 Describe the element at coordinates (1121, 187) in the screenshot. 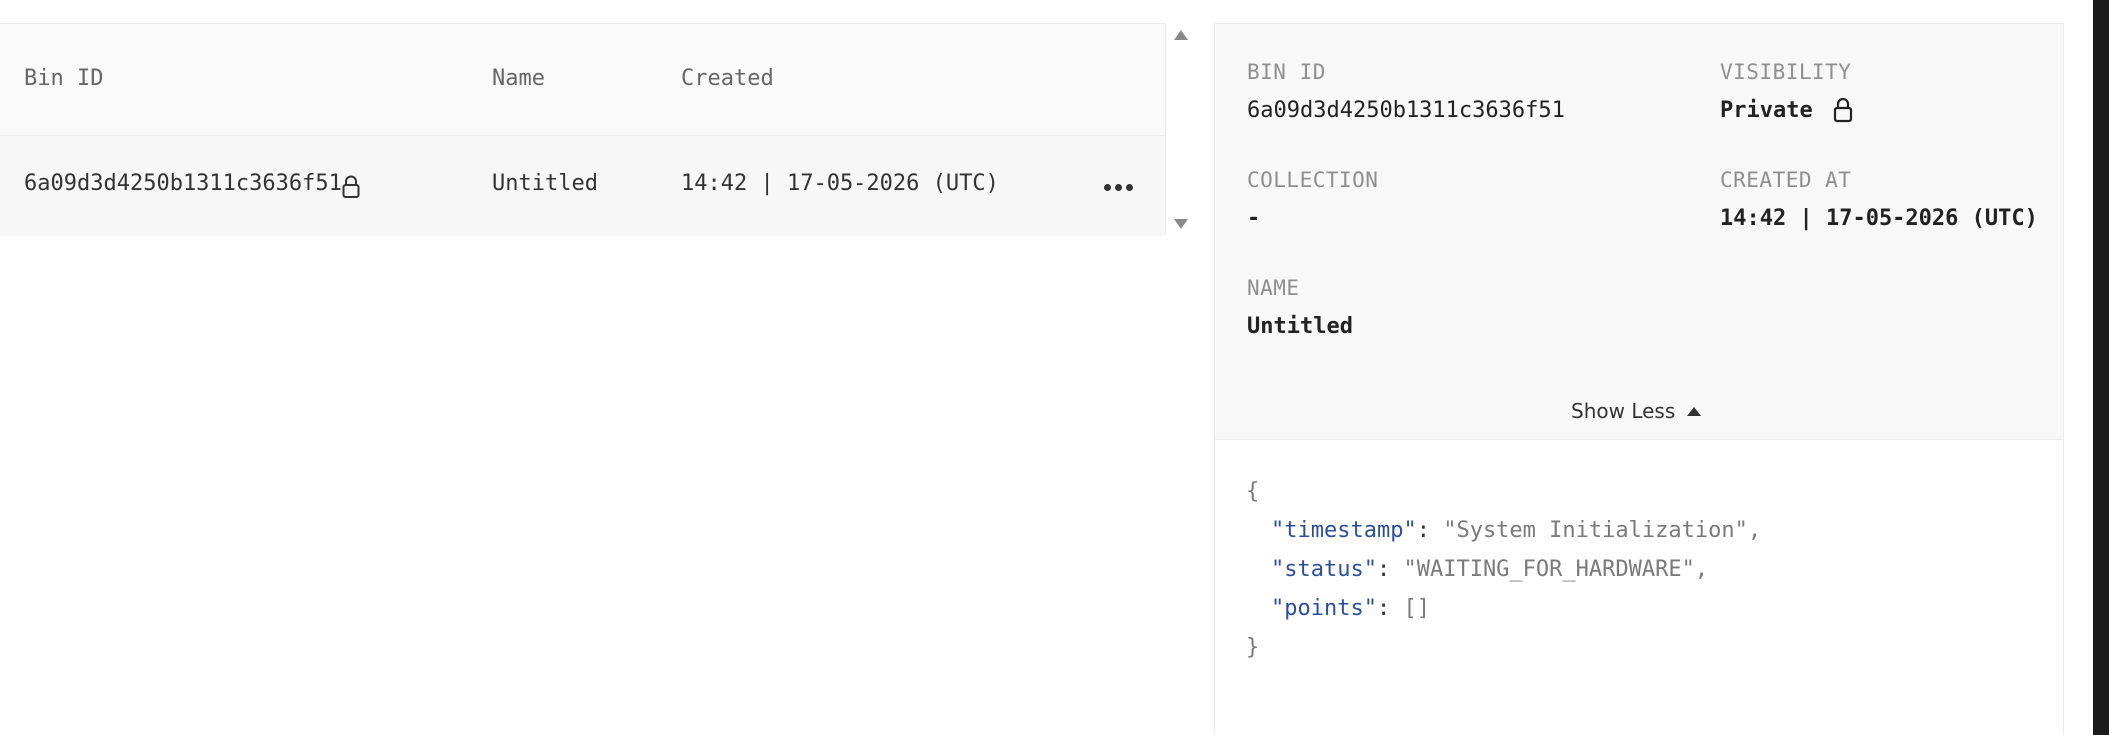

I see `more-horizontal-icon` at that location.